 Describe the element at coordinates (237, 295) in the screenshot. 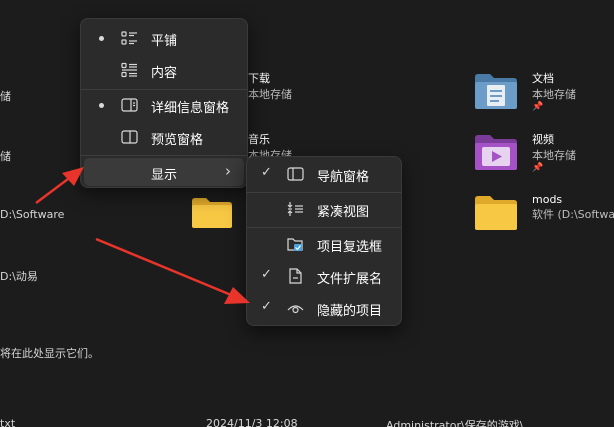

I see `arrow-head-hidden-items` at that location.